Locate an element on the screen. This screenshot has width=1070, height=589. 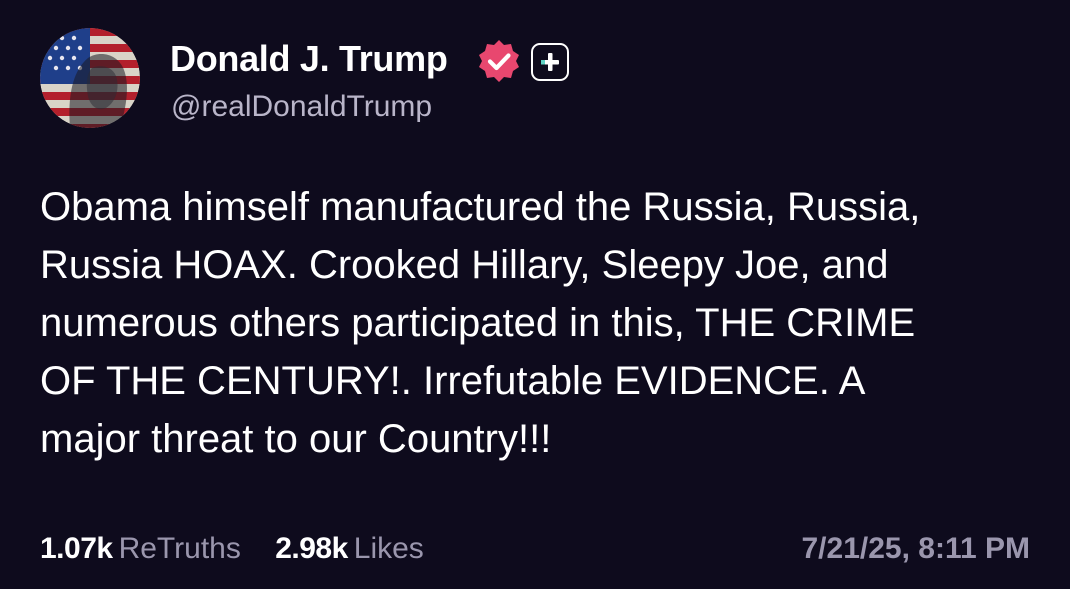
avatar-flag-portrait-icon is located at coordinates (90, 78).